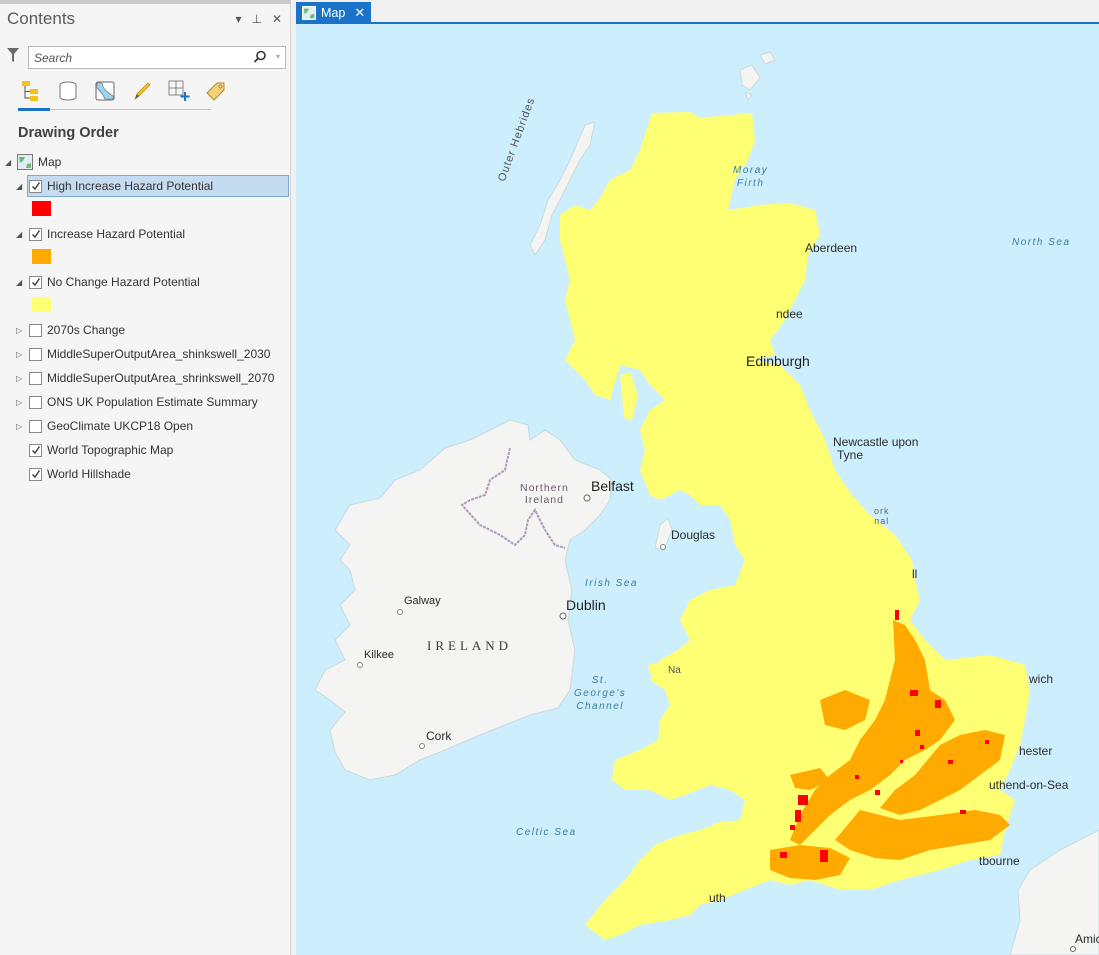  I want to click on layer-label: GeoClimate UKCP18 Open, so click(120, 426).